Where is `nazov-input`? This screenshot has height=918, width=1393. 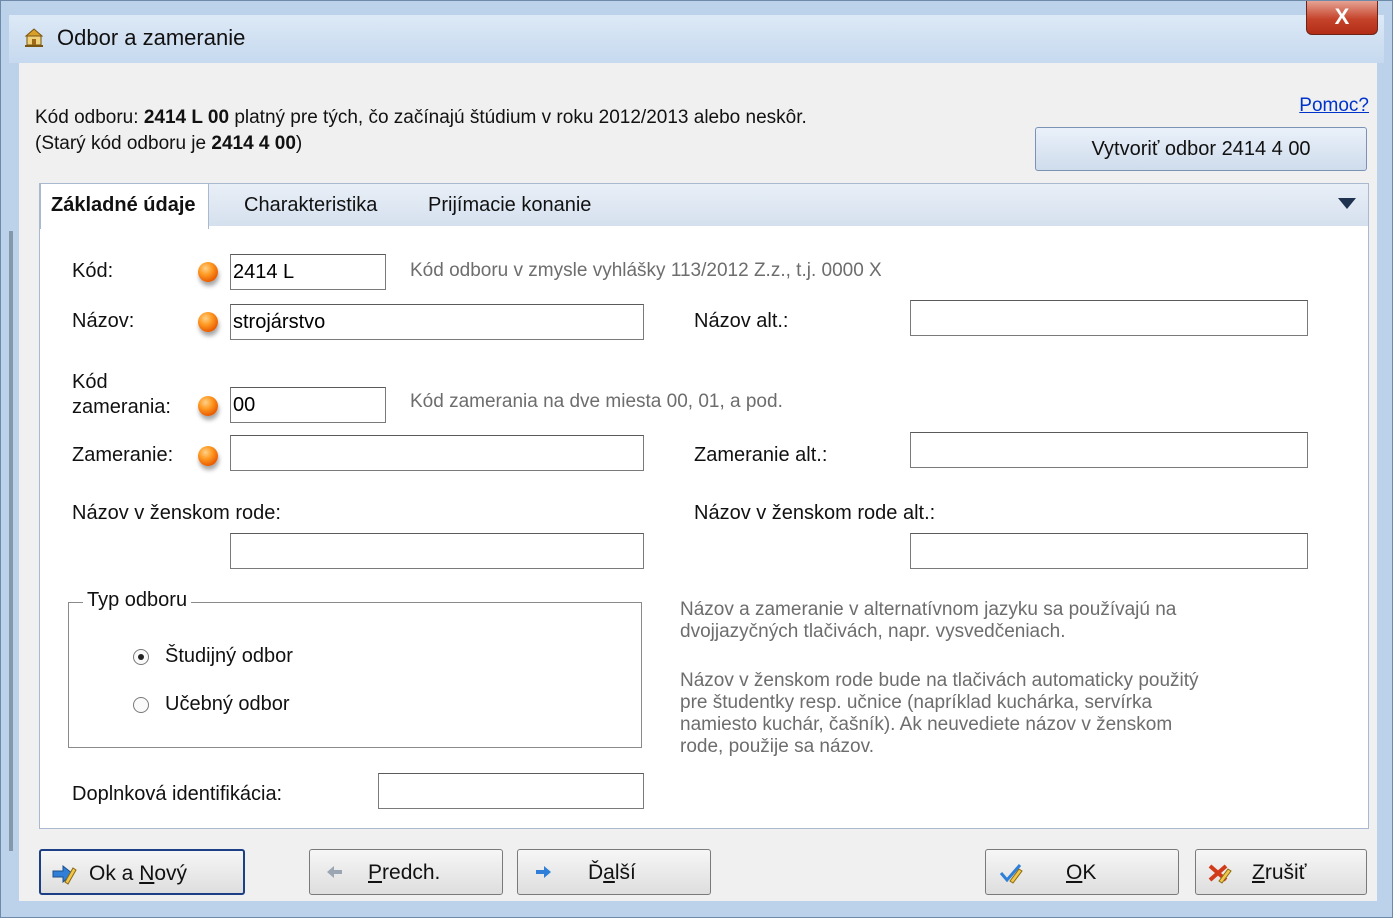
nazov-input is located at coordinates (437, 322).